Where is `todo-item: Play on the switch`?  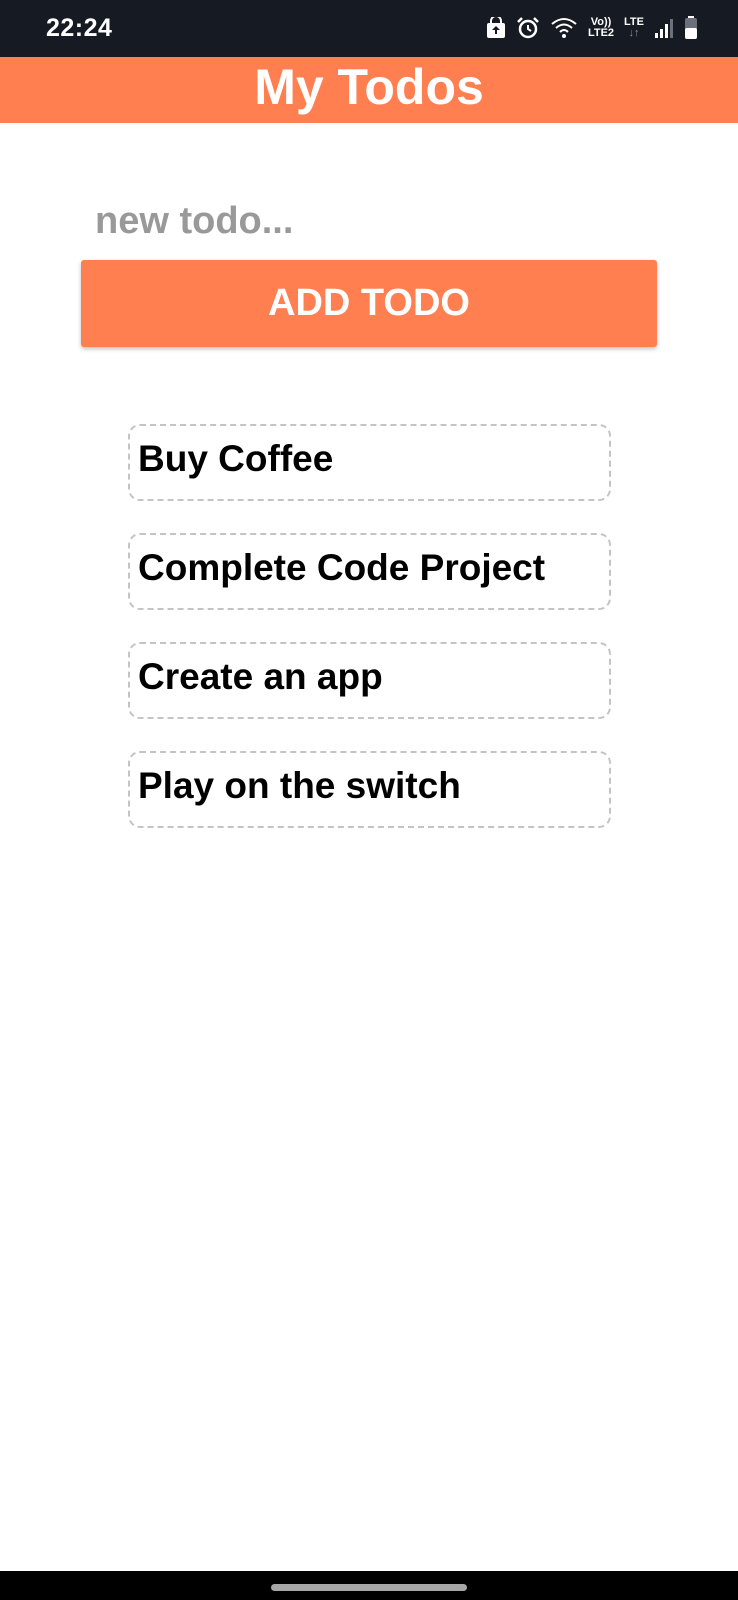 todo-item: Play on the switch is located at coordinates (369, 789).